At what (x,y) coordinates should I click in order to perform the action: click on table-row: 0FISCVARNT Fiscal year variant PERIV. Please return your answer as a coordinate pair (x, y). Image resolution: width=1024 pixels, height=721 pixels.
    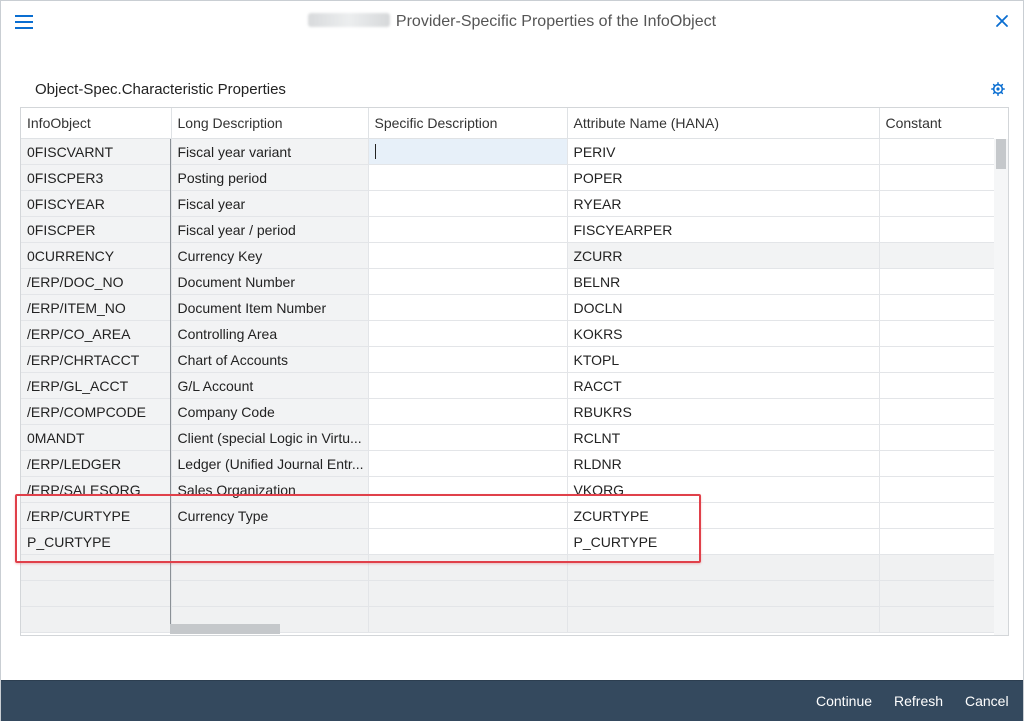
    Looking at the image, I should click on (508, 151).